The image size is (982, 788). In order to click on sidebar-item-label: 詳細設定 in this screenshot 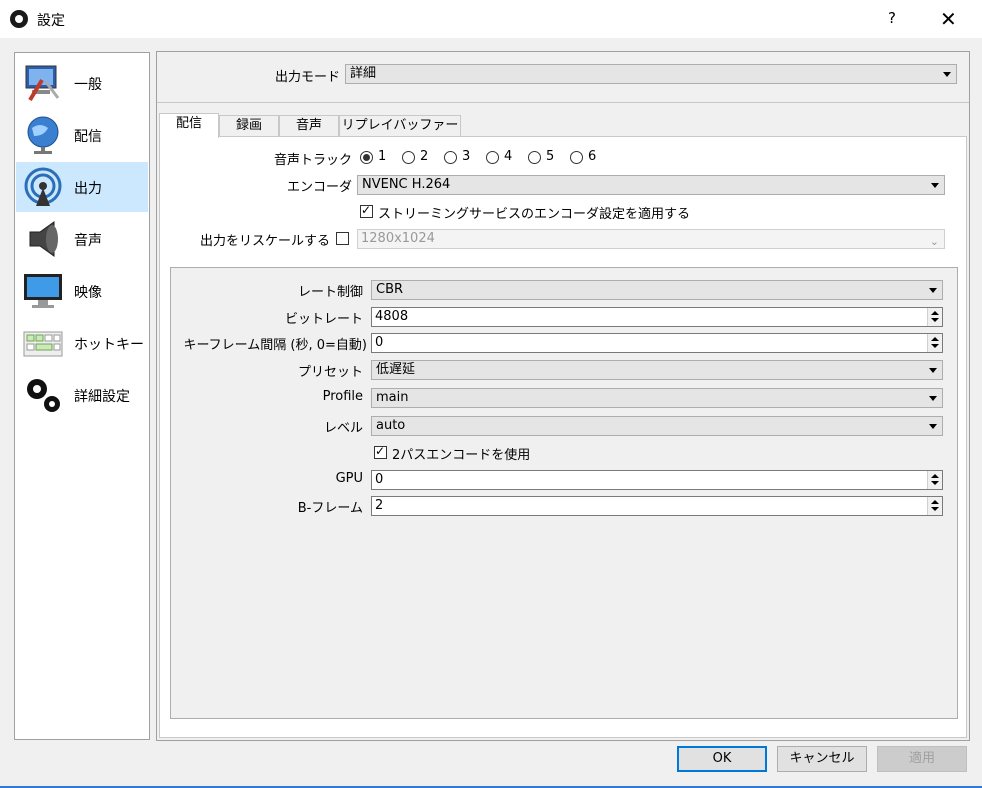, I will do `click(102, 397)`.